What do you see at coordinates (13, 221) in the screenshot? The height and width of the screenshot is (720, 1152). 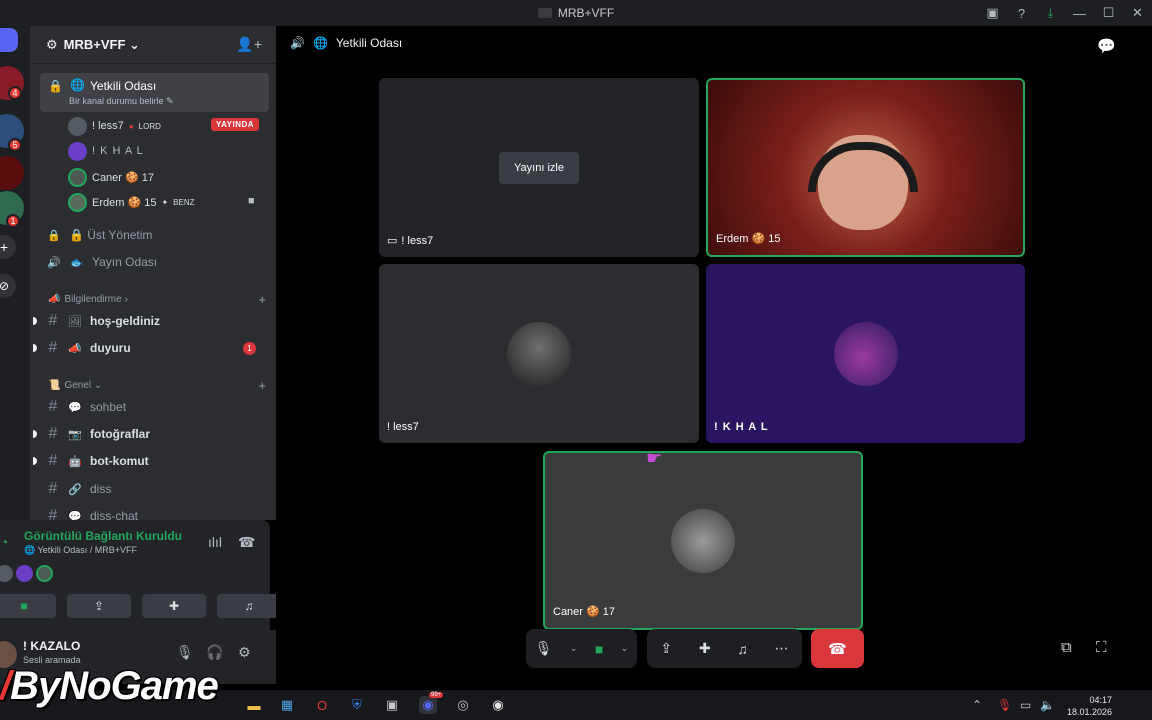 I see `unread-badge: 1` at bounding box center [13, 221].